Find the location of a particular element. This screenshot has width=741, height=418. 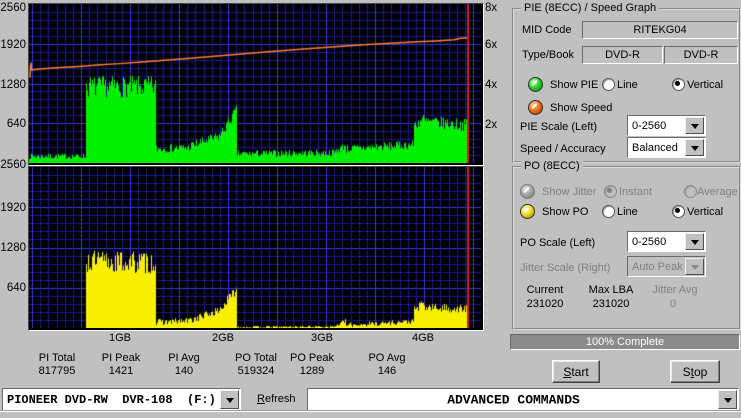

pie-vertical-radio is located at coordinates (678, 84).